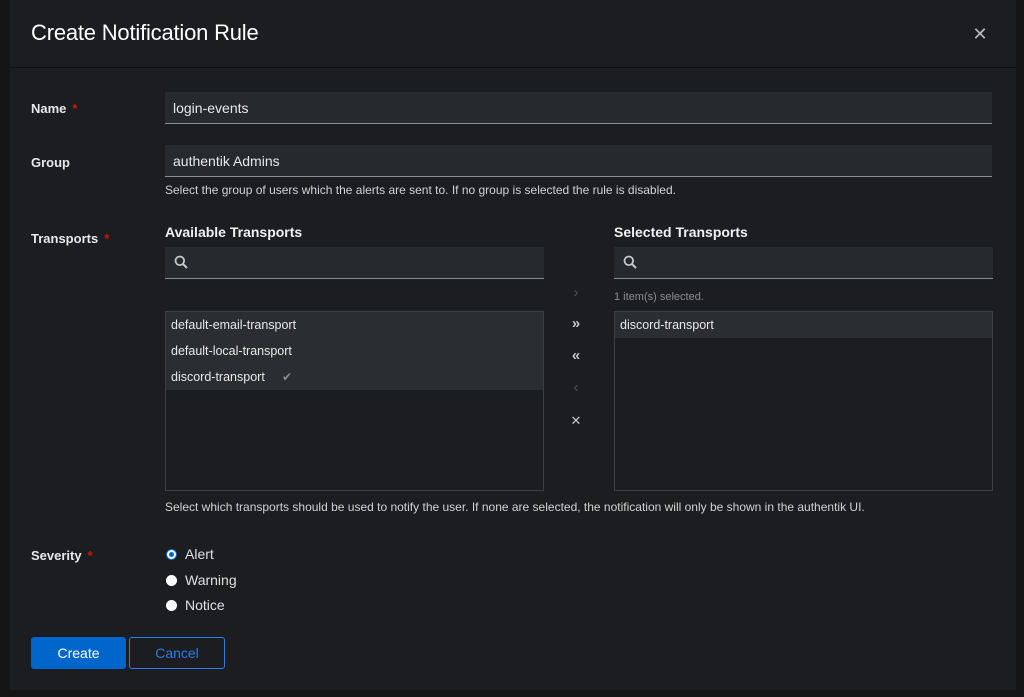 Image resolution: width=1024 pixels, height=697 pixels. Describe the element at coordinates (681, 232) in the screenshot. I see `selected-transports-title: Selected Transports` at that location.